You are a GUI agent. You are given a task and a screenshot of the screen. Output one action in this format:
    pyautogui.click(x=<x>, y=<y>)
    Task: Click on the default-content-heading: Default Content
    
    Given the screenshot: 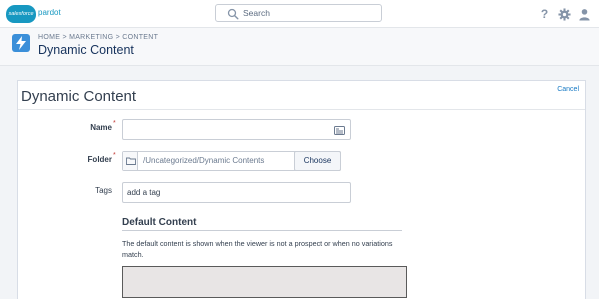 What is the action you would take?
    pyautogui.click(x=159, y=222)
    